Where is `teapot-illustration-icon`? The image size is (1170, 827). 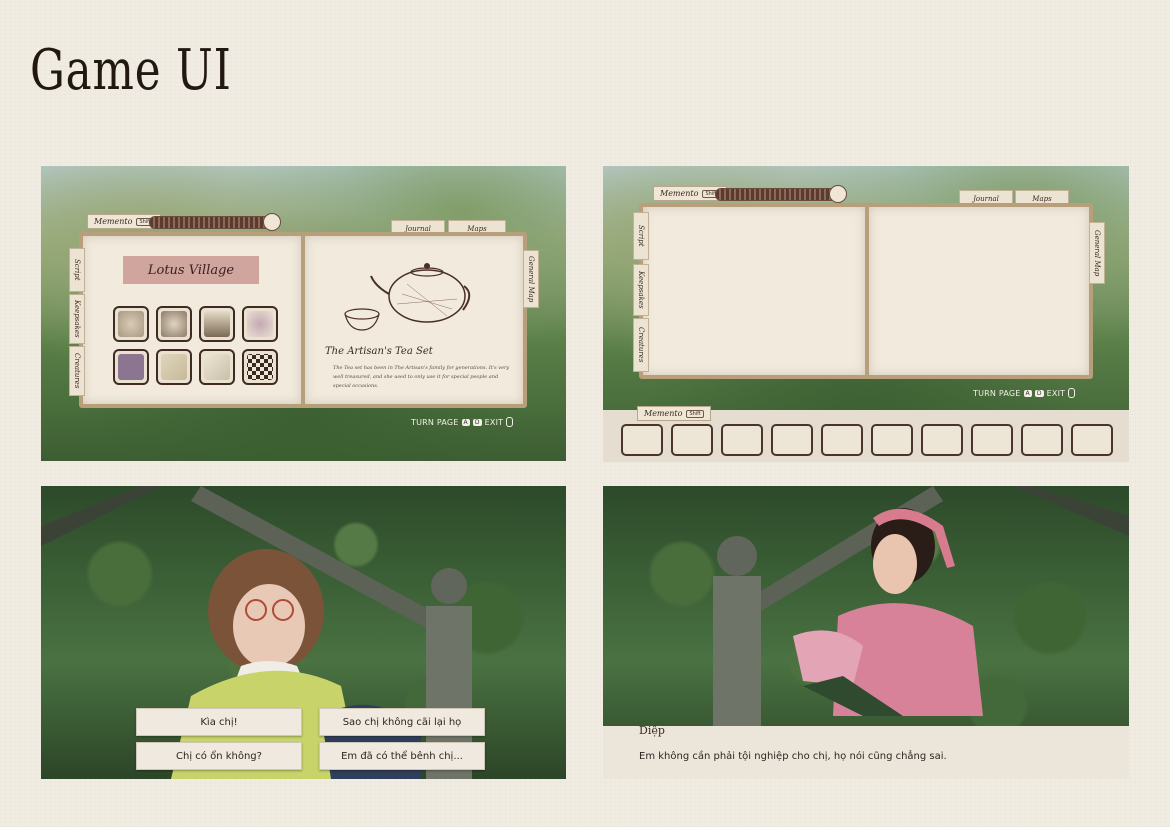 teapot-illustration-icon is located at coordinates (420, 293).